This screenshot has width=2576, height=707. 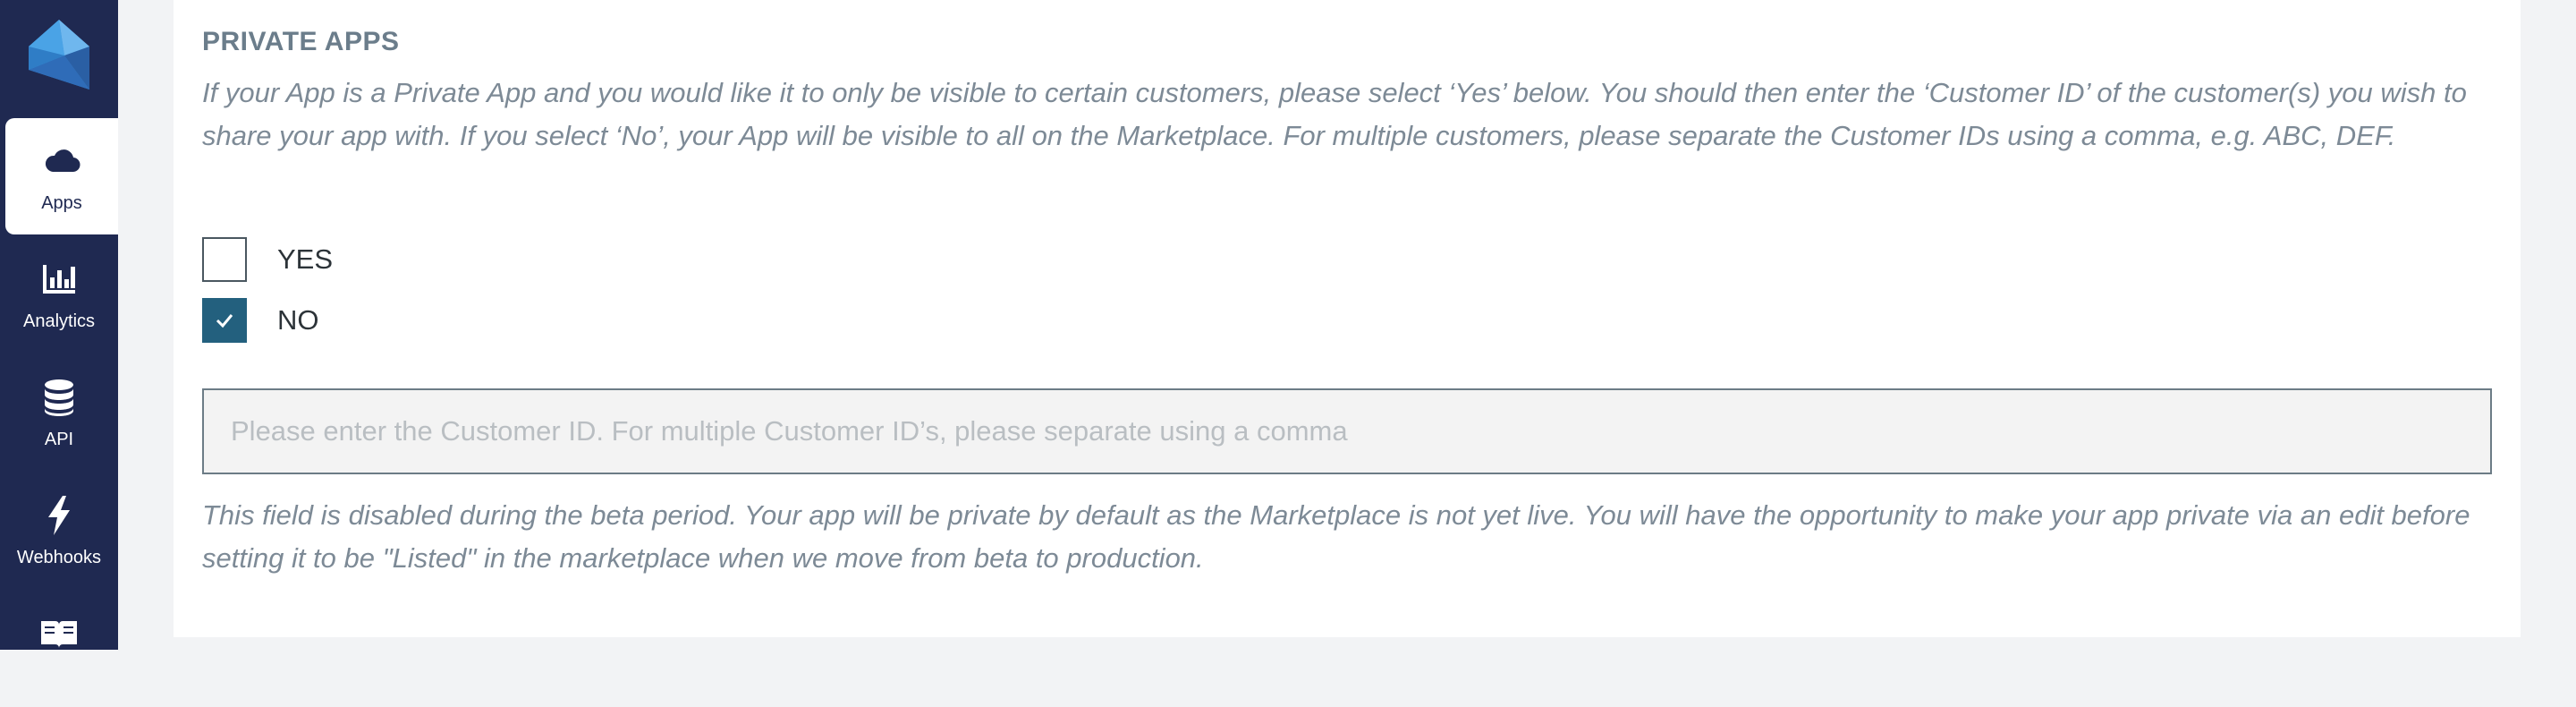 What do you see at coordinates (260, 320) in the screenshot?
I see `option-no: NO` at bounding box center [260, 320].